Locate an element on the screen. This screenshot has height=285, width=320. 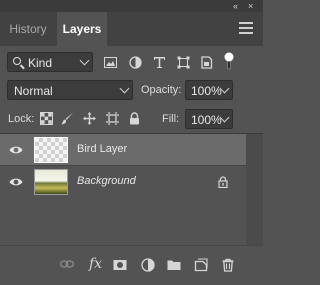
blend-mode-value: Normal is located at coordinates (33, 91).